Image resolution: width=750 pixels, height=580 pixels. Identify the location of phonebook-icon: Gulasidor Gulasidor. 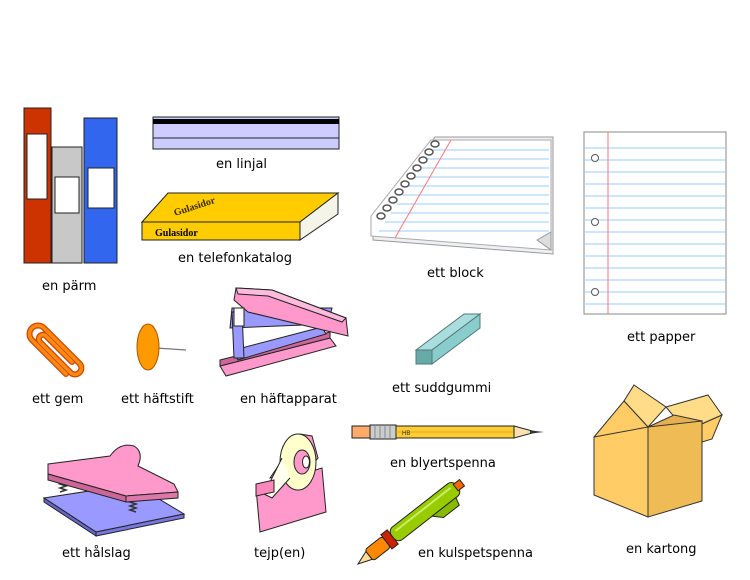
(240, 216).